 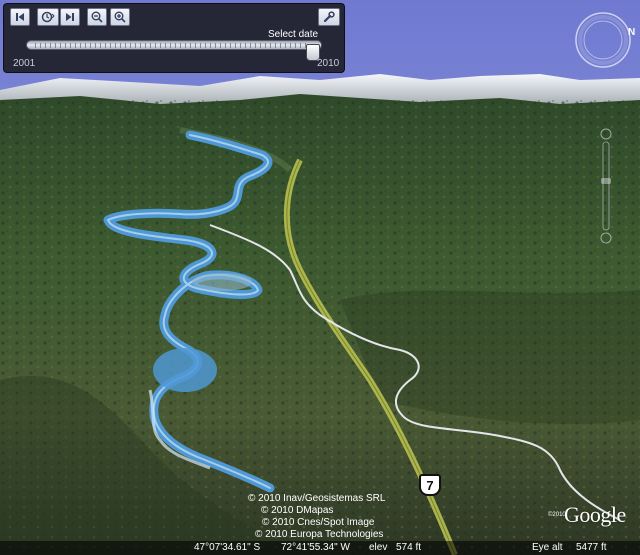 I want to click on year-start-label: 2001, so click(x=24, y=63).